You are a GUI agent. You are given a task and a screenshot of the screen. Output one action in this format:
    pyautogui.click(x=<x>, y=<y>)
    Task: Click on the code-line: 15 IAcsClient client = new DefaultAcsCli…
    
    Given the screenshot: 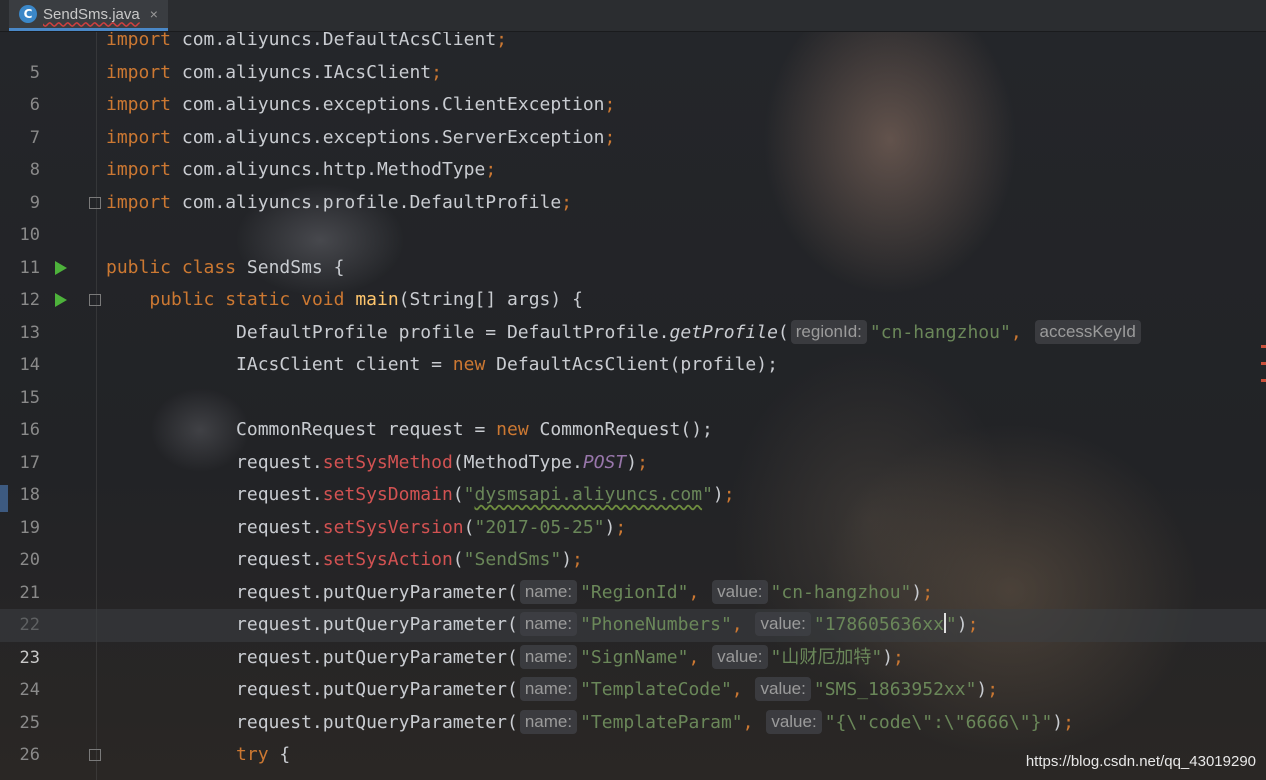 What is the action you would take?
    pyautogui.click(x=633, y=378)
    